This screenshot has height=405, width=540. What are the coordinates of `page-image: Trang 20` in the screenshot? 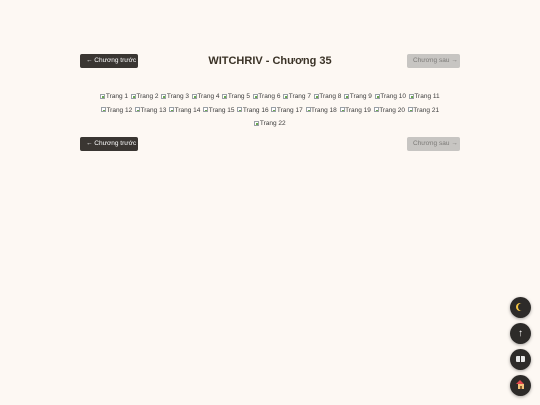 It's located at (389, 111).